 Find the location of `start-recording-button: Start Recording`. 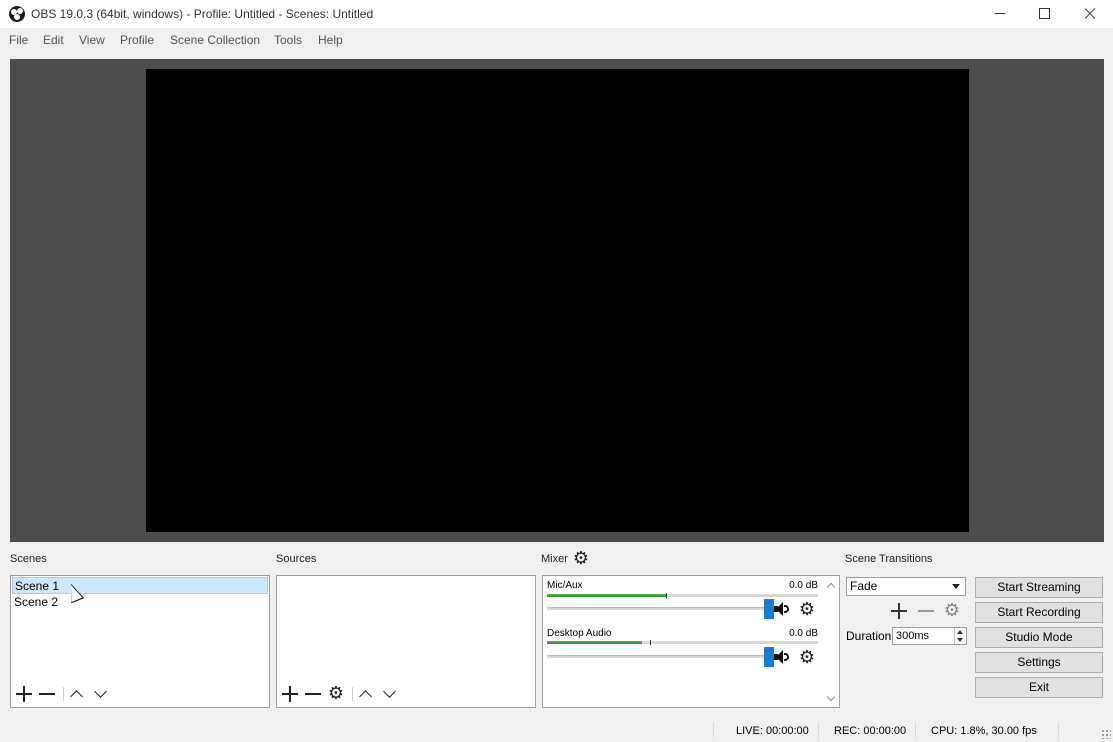

start-recording-button: Start Recording is located at coordinates (1039, 612).